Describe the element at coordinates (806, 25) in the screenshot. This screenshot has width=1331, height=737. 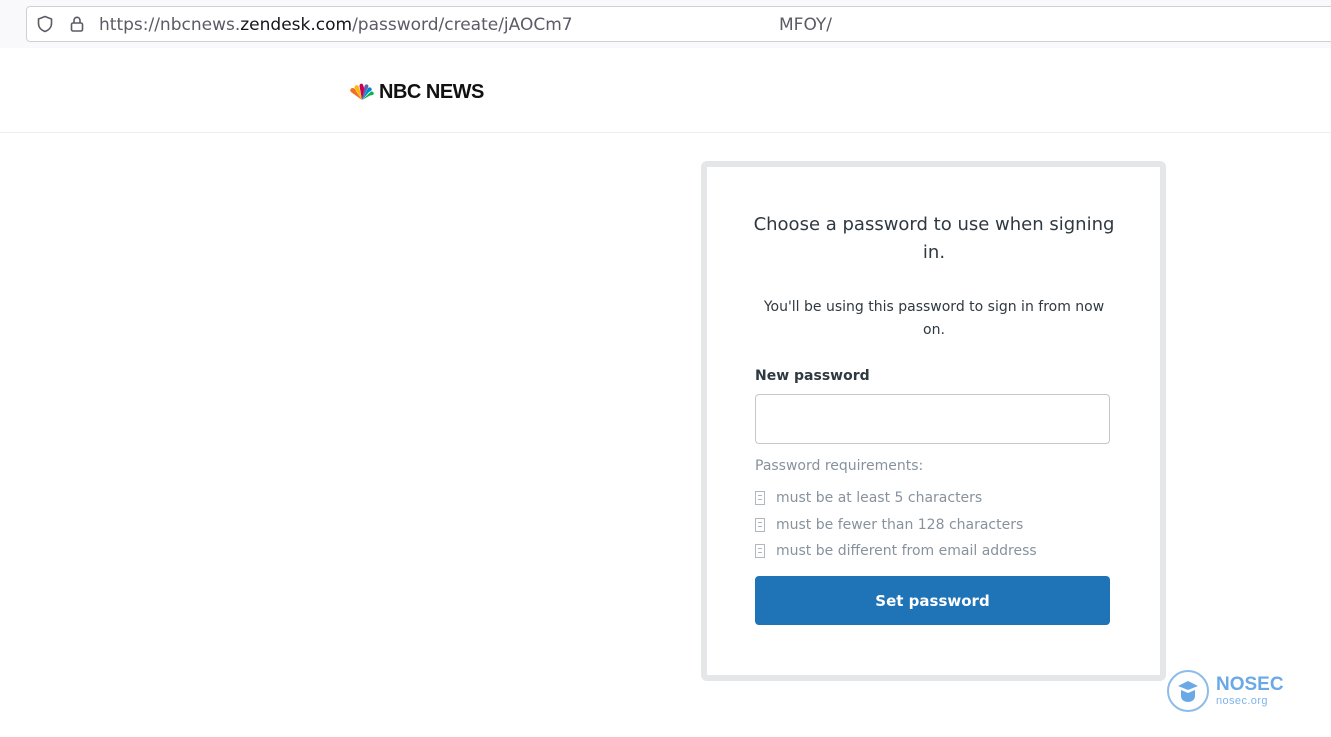
I see `url-tail: MFOY/` at that location.